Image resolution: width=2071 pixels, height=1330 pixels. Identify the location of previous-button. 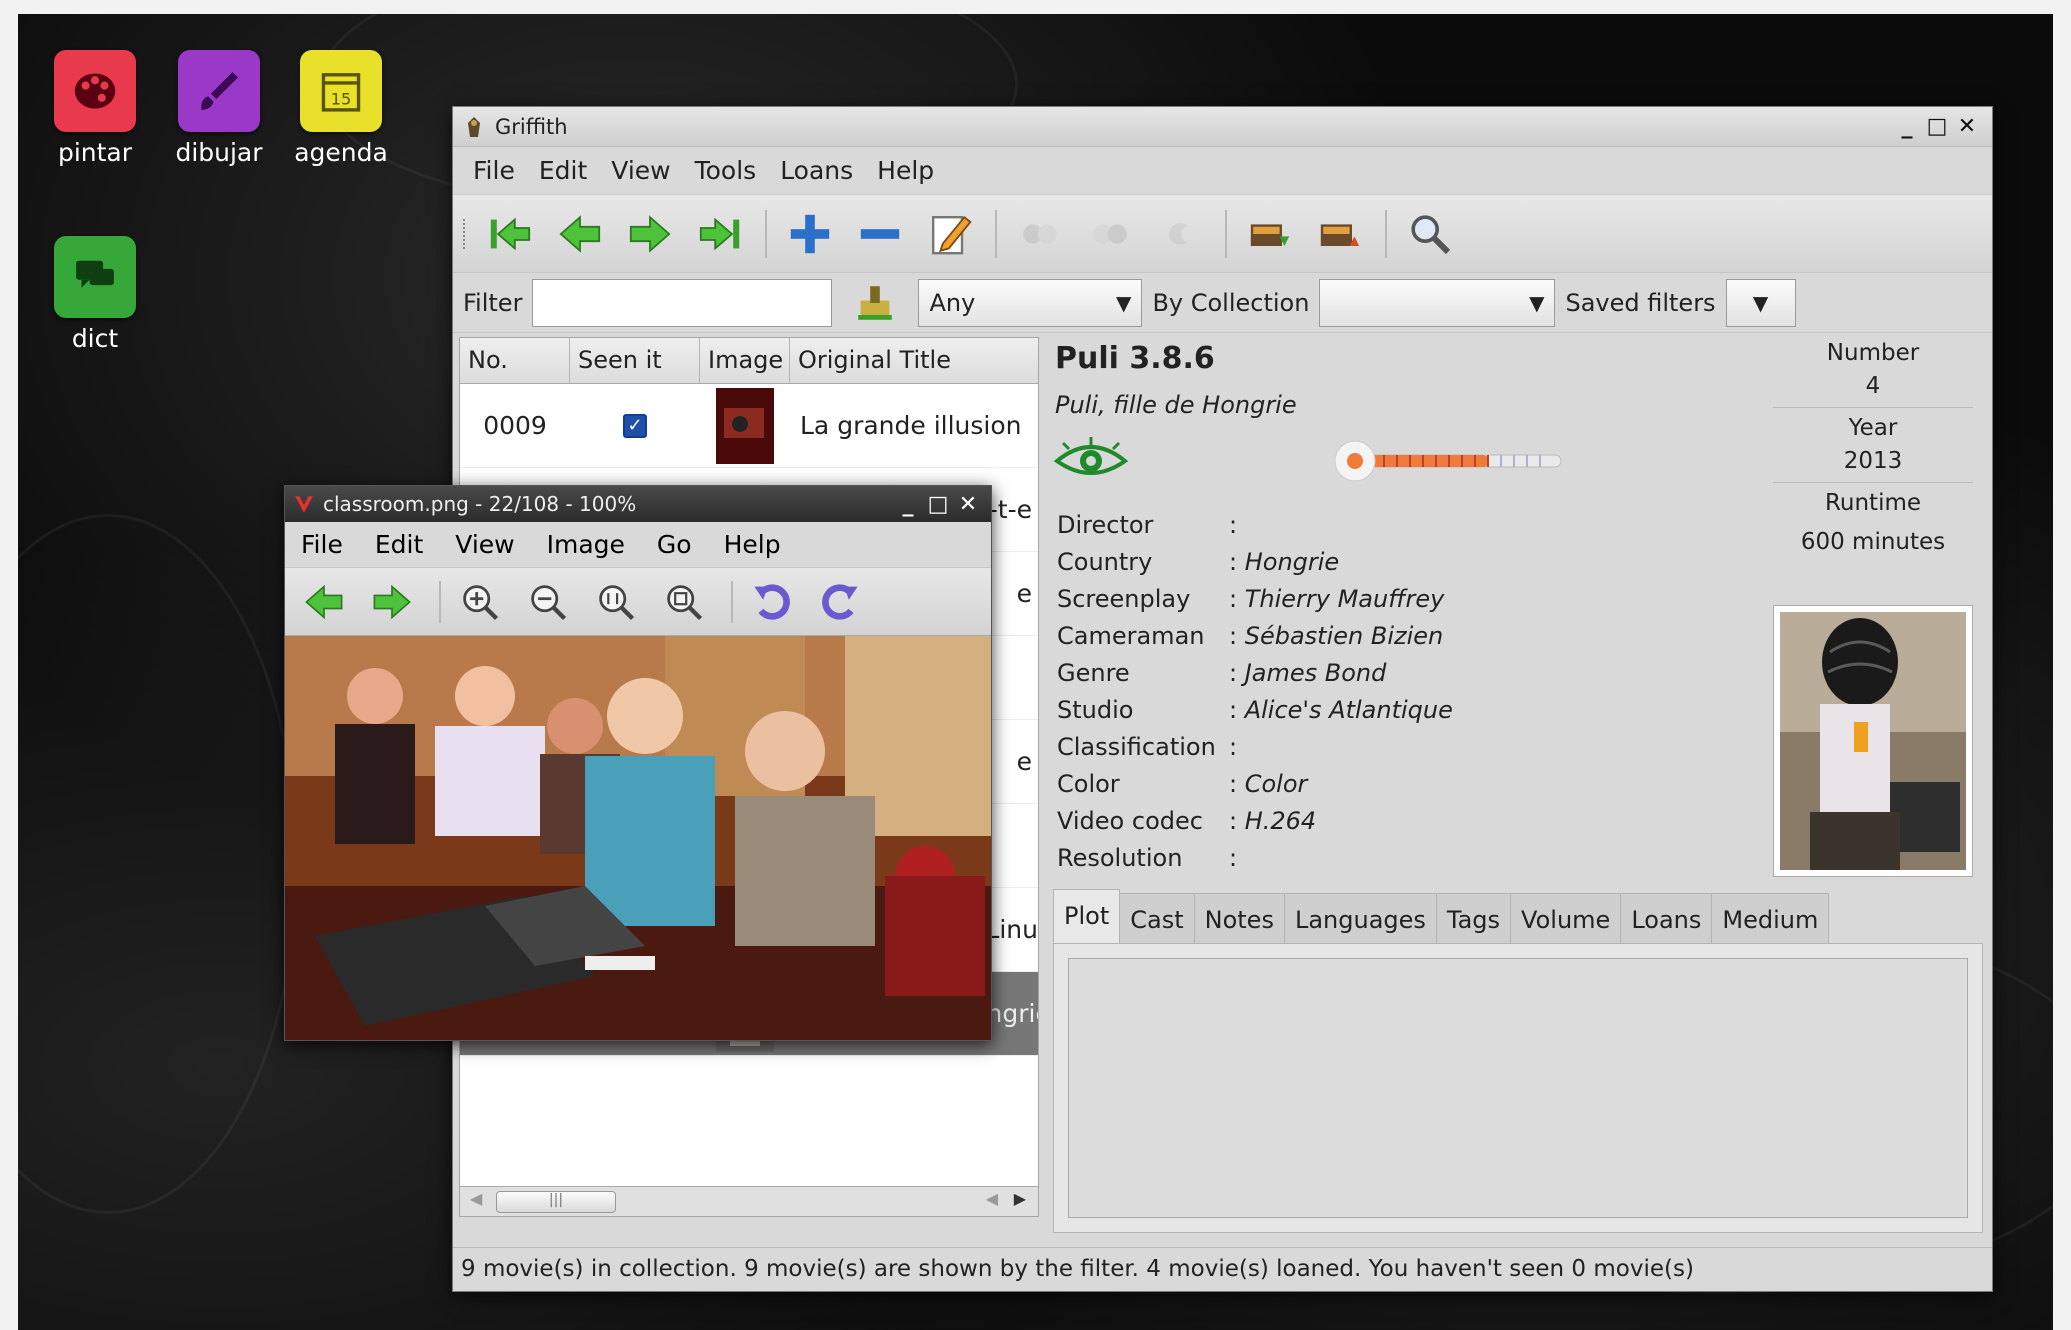
(580, 234).